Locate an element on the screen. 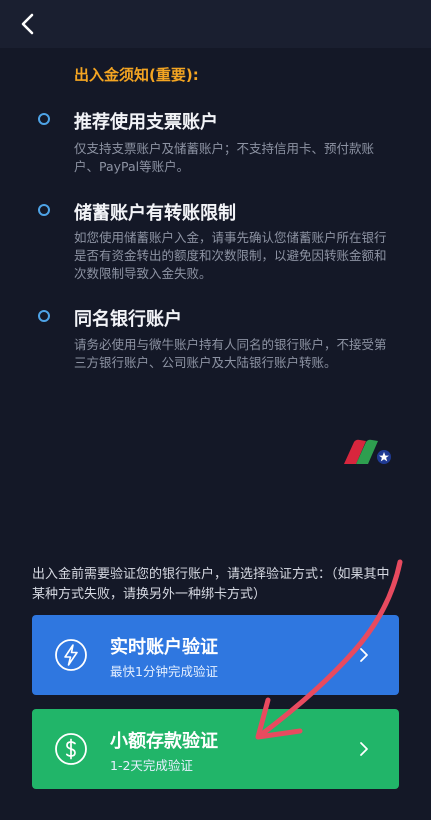  chevron-left-icon is located at coordinates (27, 24).